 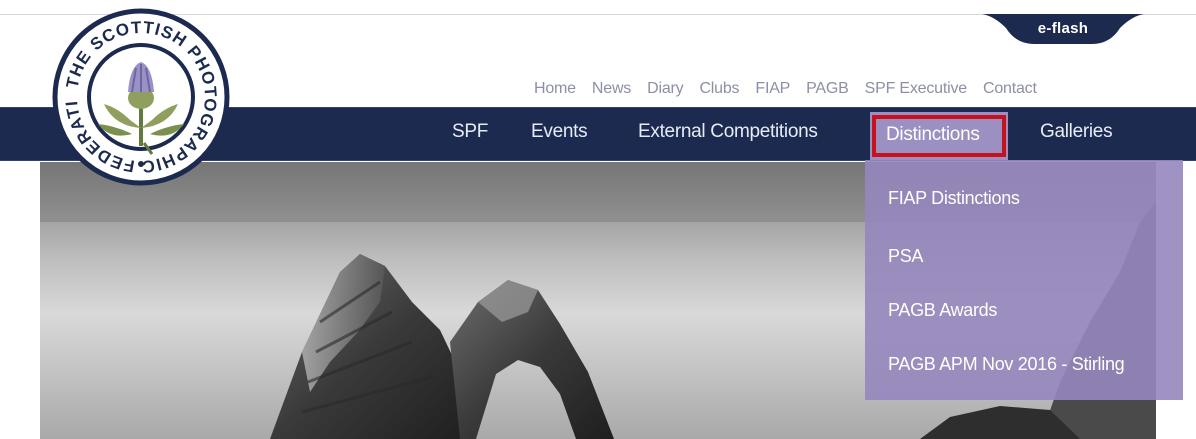 What do you see at coordinates (942, 310) in the screenshot?
I see `dropdown-item-pagb-awards: PAGB Awards` at bounding box center [942, 310].